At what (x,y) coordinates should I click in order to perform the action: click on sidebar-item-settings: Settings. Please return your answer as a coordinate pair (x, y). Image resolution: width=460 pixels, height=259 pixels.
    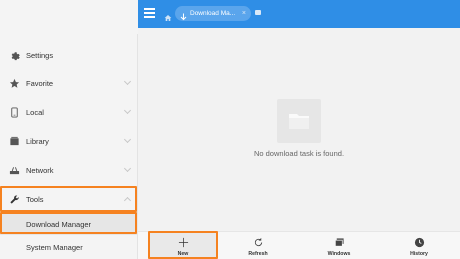
    Looking at the image, I should click on (69, 55).